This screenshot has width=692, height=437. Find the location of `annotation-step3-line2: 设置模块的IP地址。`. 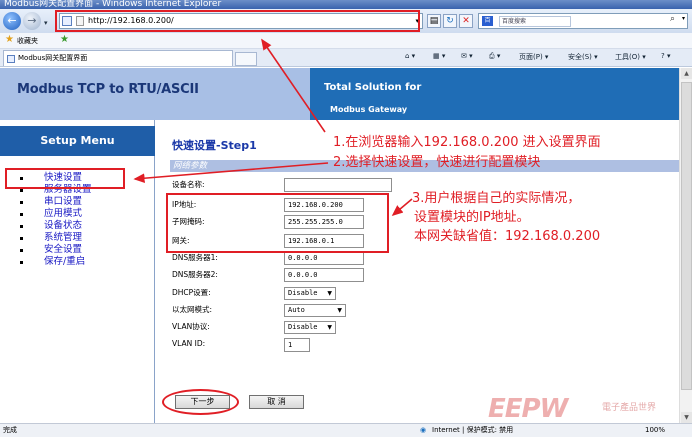

annotation-step3-line2: 设置模块的IP地址。 is located at coordinates (472, 217).